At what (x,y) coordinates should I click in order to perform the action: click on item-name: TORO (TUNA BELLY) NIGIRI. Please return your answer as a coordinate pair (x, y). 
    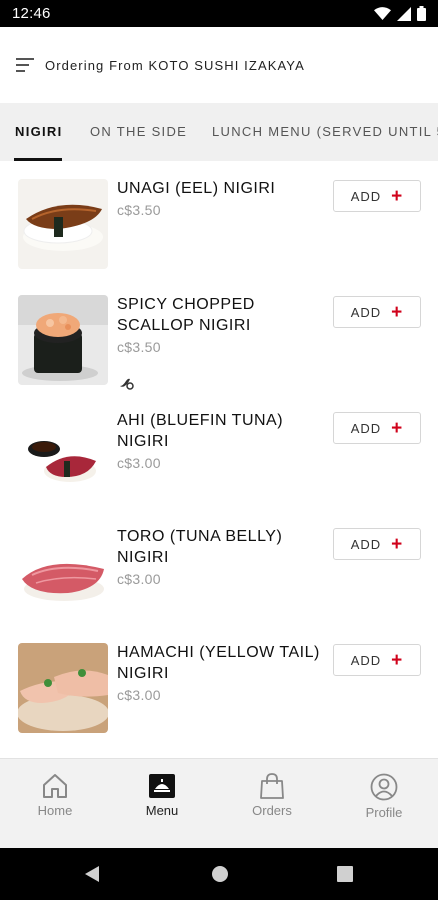
    Looking at the image, I should click on (200, 547).